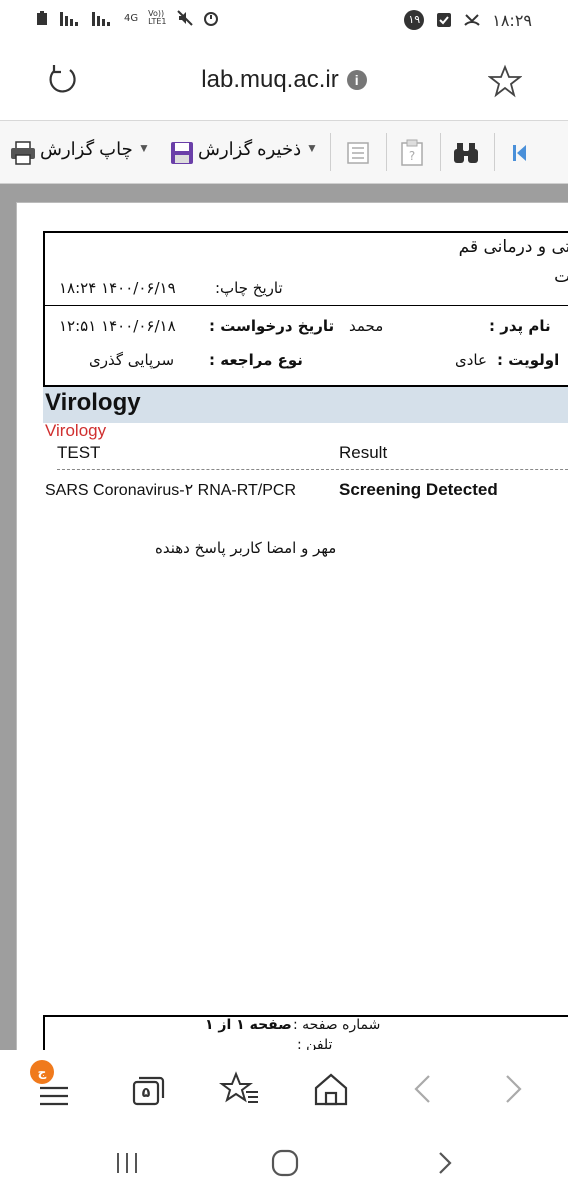 Image resolution: width=568 pixels, height=1200 pixels. Describe the element at coordinates (249, 288) in the screenshot. I see `print-date-label: تاریخ چاپ:` at that location.